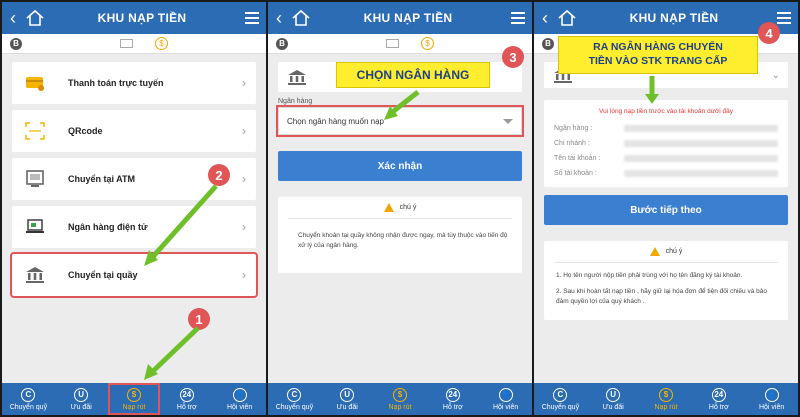  I want to click on method-qrcode: QRcode ›, so click(134, 131).